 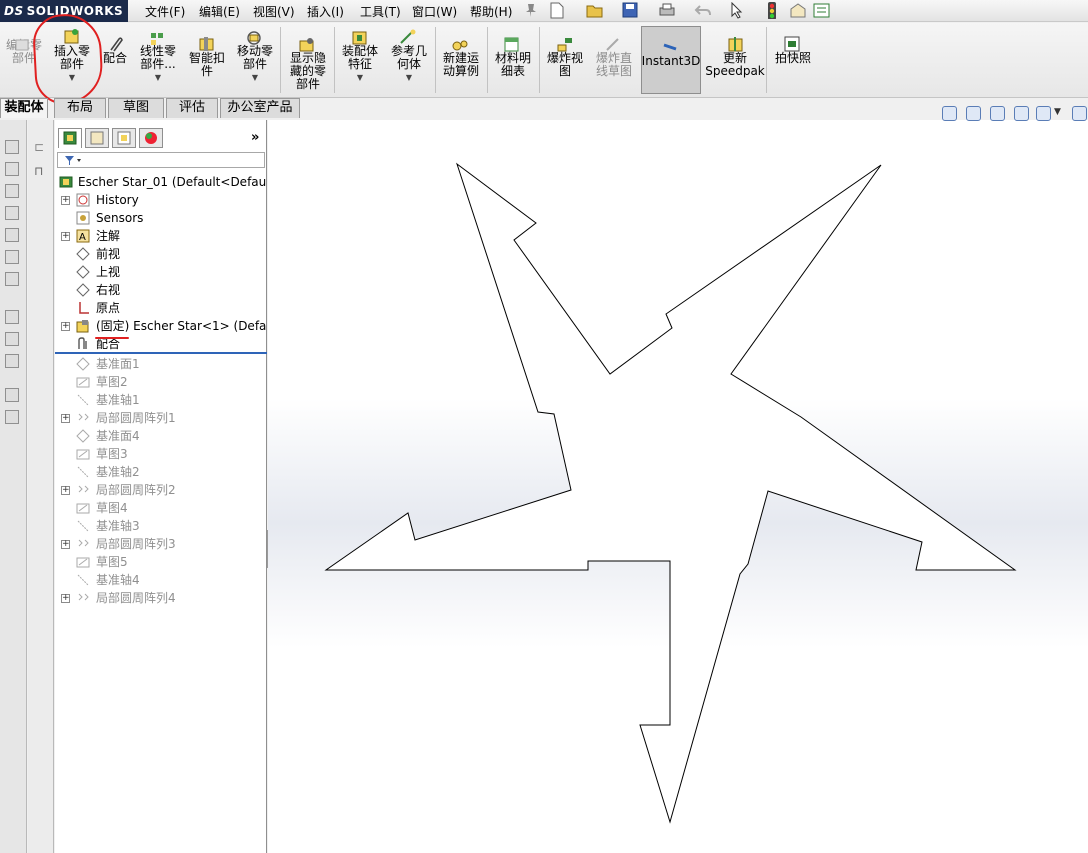 What do you see at coordinates (973, 113) in the screenshot?
I see `zoom-to-area-icon` at bounding box center [973, 113].